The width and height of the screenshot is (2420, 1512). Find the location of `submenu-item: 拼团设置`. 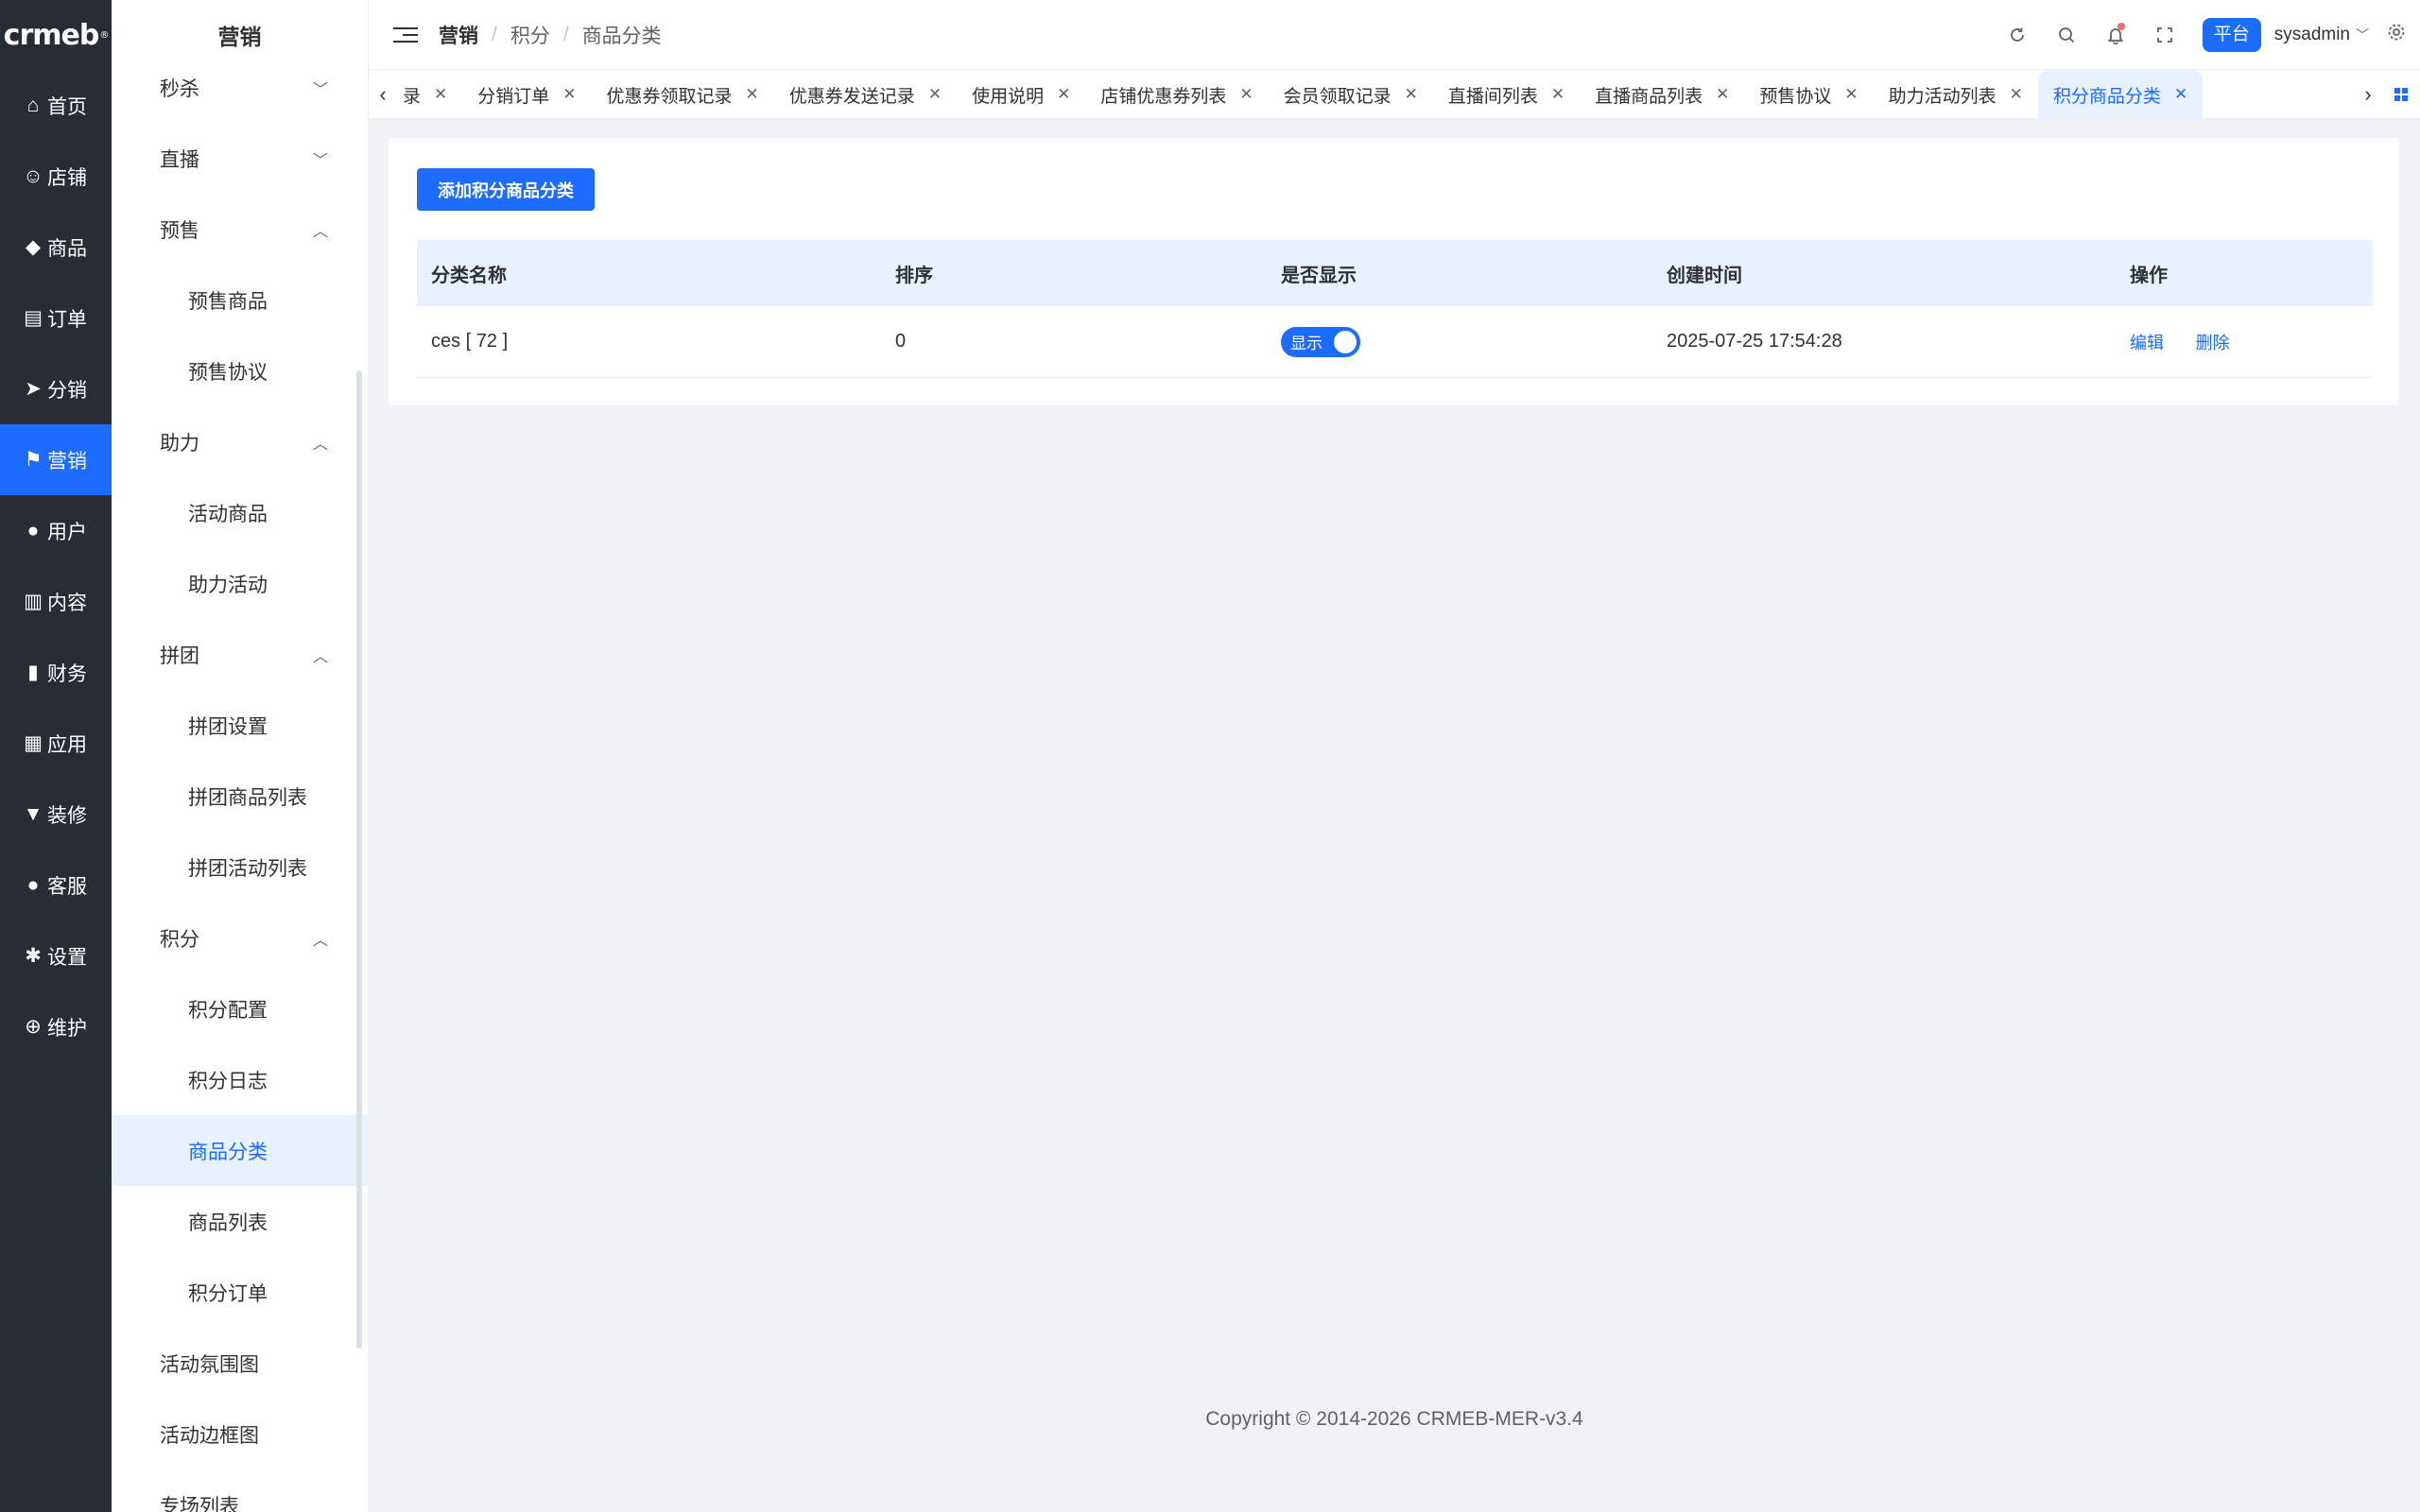

submenu-item: 拼团设置 is located at coordinates (240, 725).